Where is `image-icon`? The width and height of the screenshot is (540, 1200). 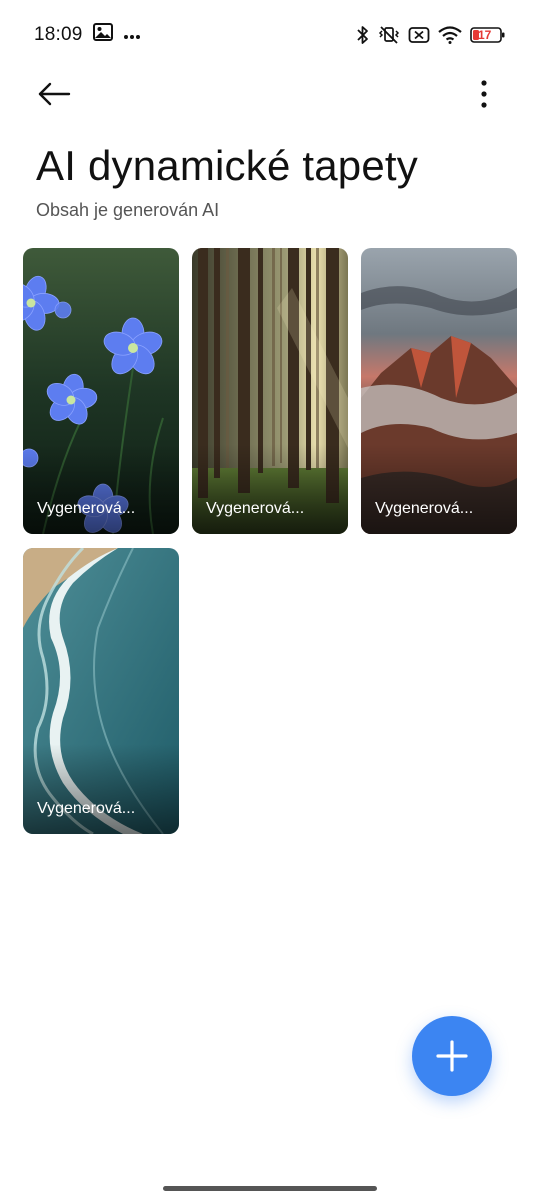
image-icon is located at coordinates (102, 35).